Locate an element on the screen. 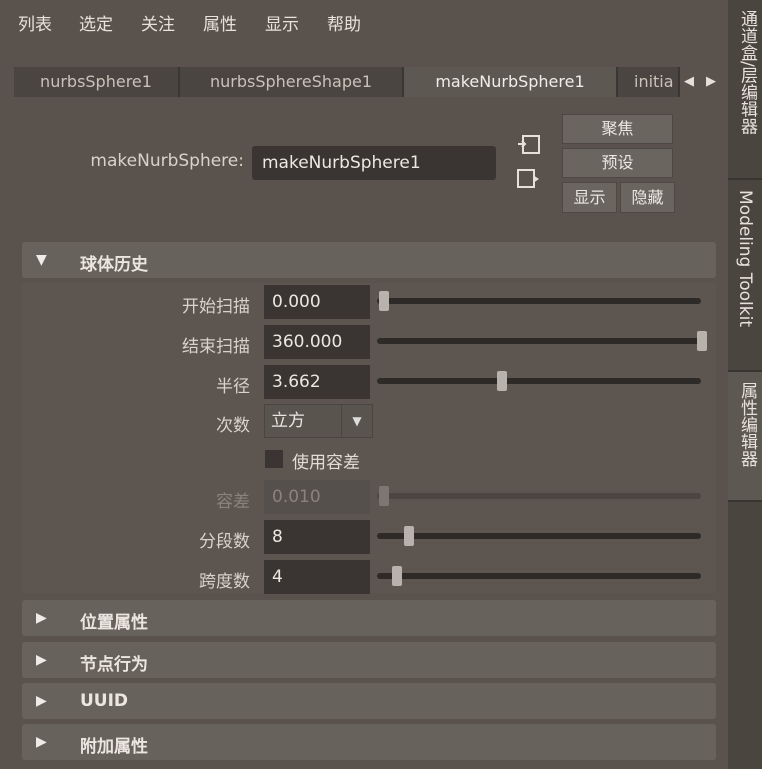  chevron-down-icon: ▼ is located at coordinates (356, 421).